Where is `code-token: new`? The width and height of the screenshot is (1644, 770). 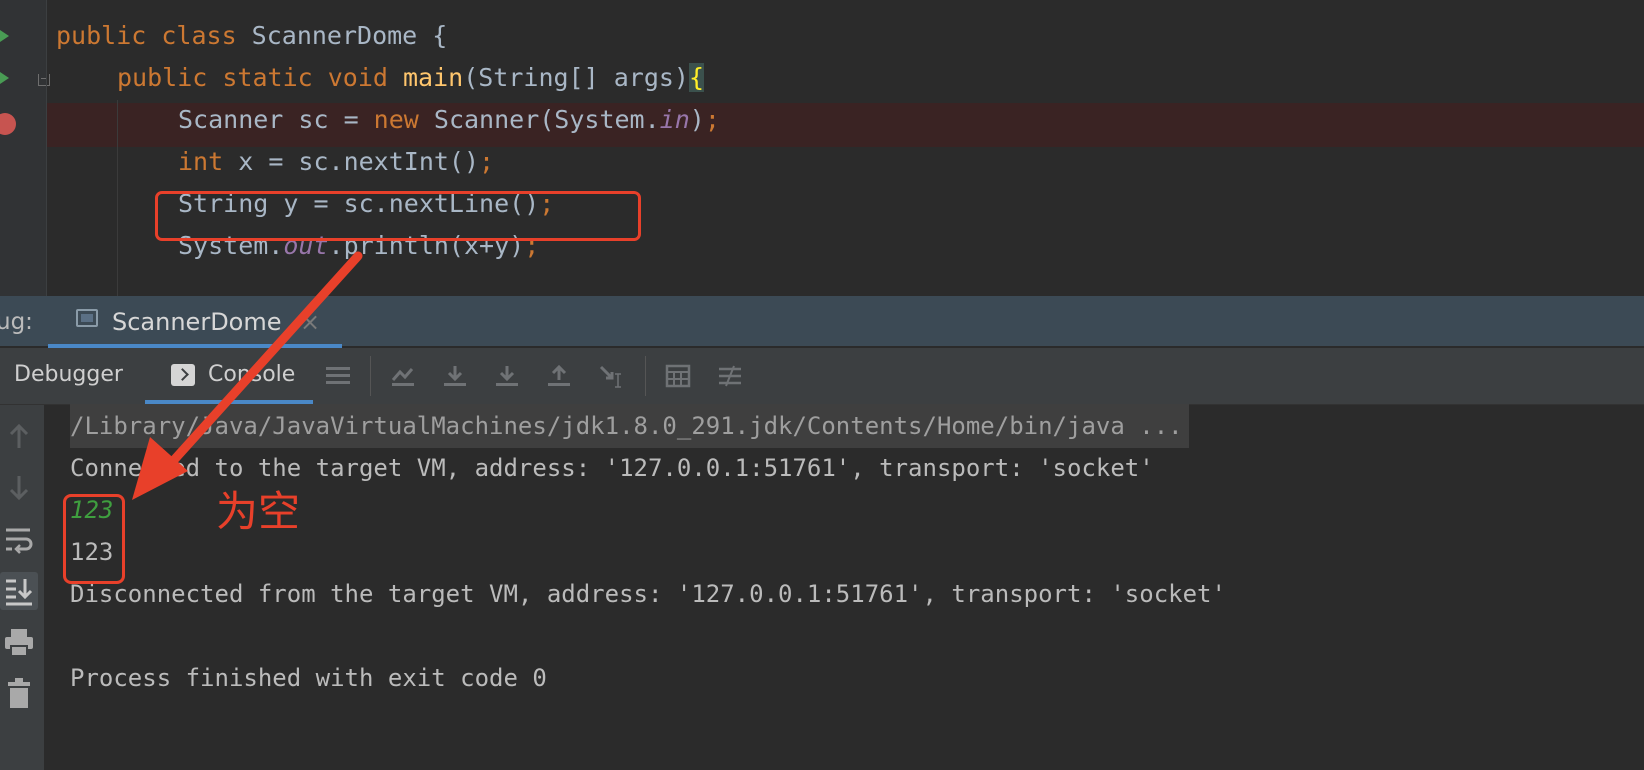 code-token: new is located at coordinates (403, 119).